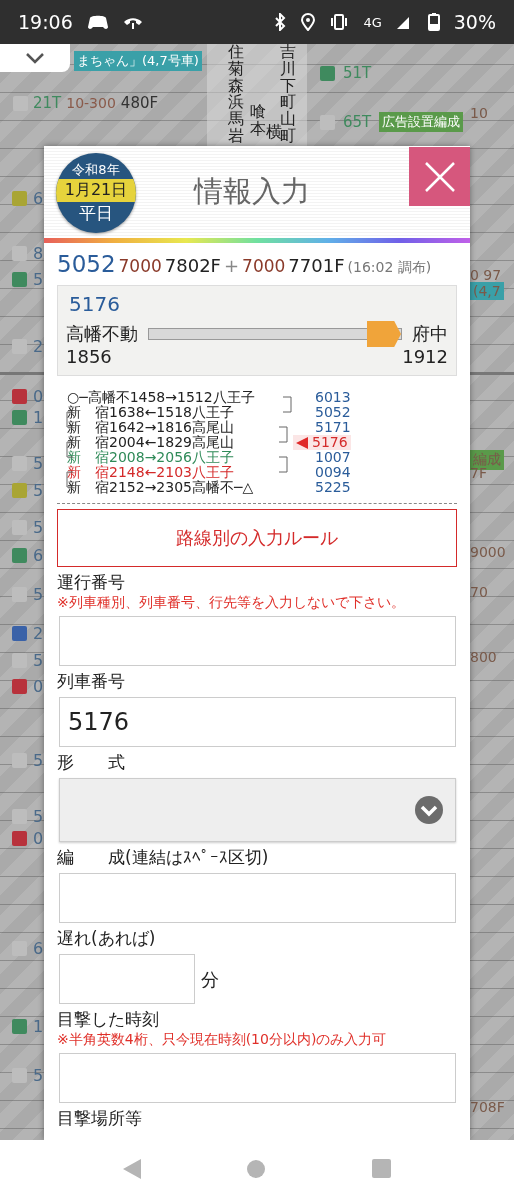  Describe the element at coordinates (257, 538) in the screenshot. I see `input-rules-button: 路線別の入力ルール` at that location.